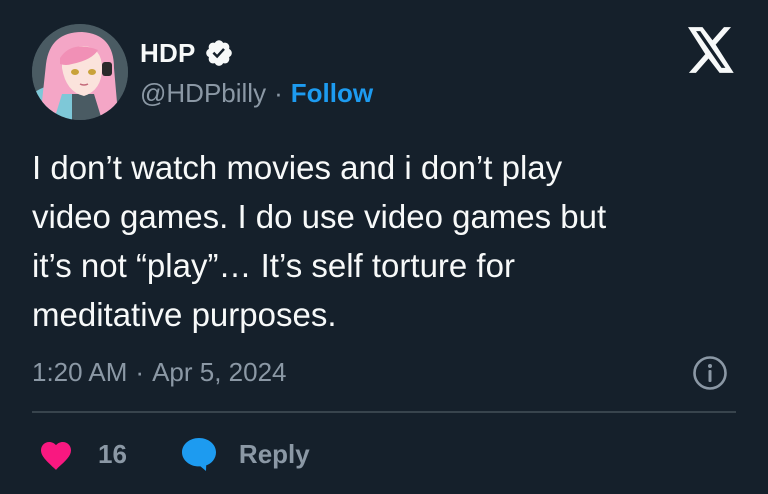 The height and width of the screenshot is (494, 768). I want to click on tweet-time: 1:20 AM, so click(80, 371).